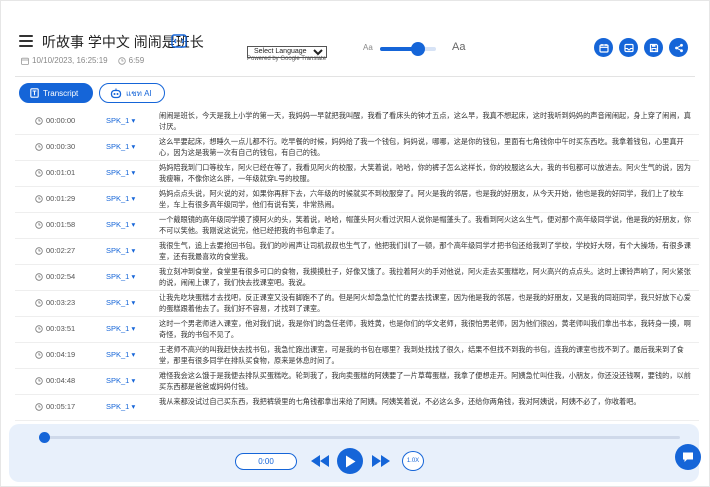 The width and height of the screenshot is (710, 487). What do you see at coordinates (408, 49) in the screenshot?
I see `font-size-slider` at bounding box center [408, 49].